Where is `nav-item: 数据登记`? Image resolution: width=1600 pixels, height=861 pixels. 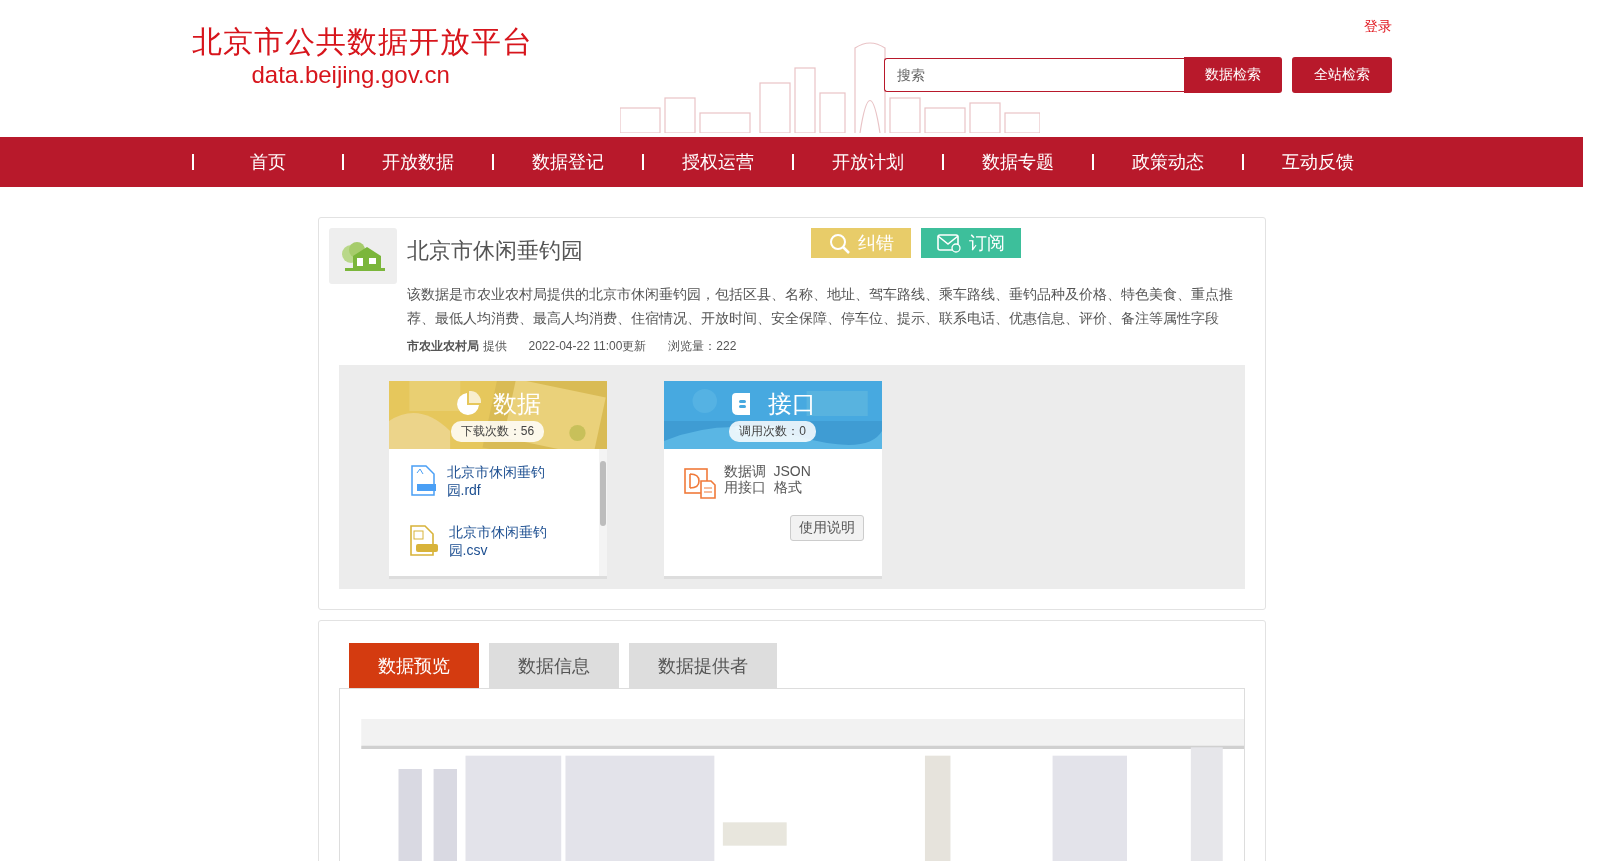 nav-item: 数据登记 is located at coordinates (567, 162).